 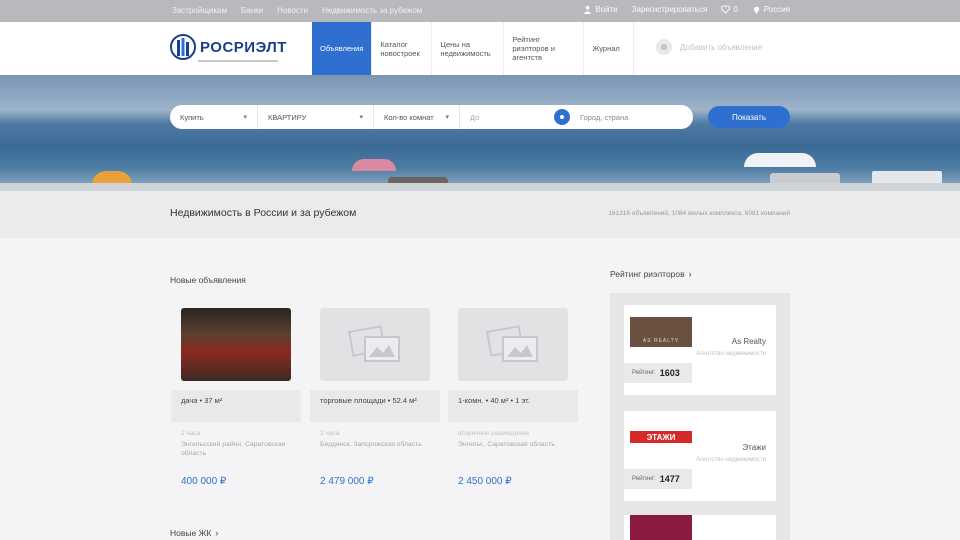 I want to click on rating-value: 1477, so click(x=669, y=479).